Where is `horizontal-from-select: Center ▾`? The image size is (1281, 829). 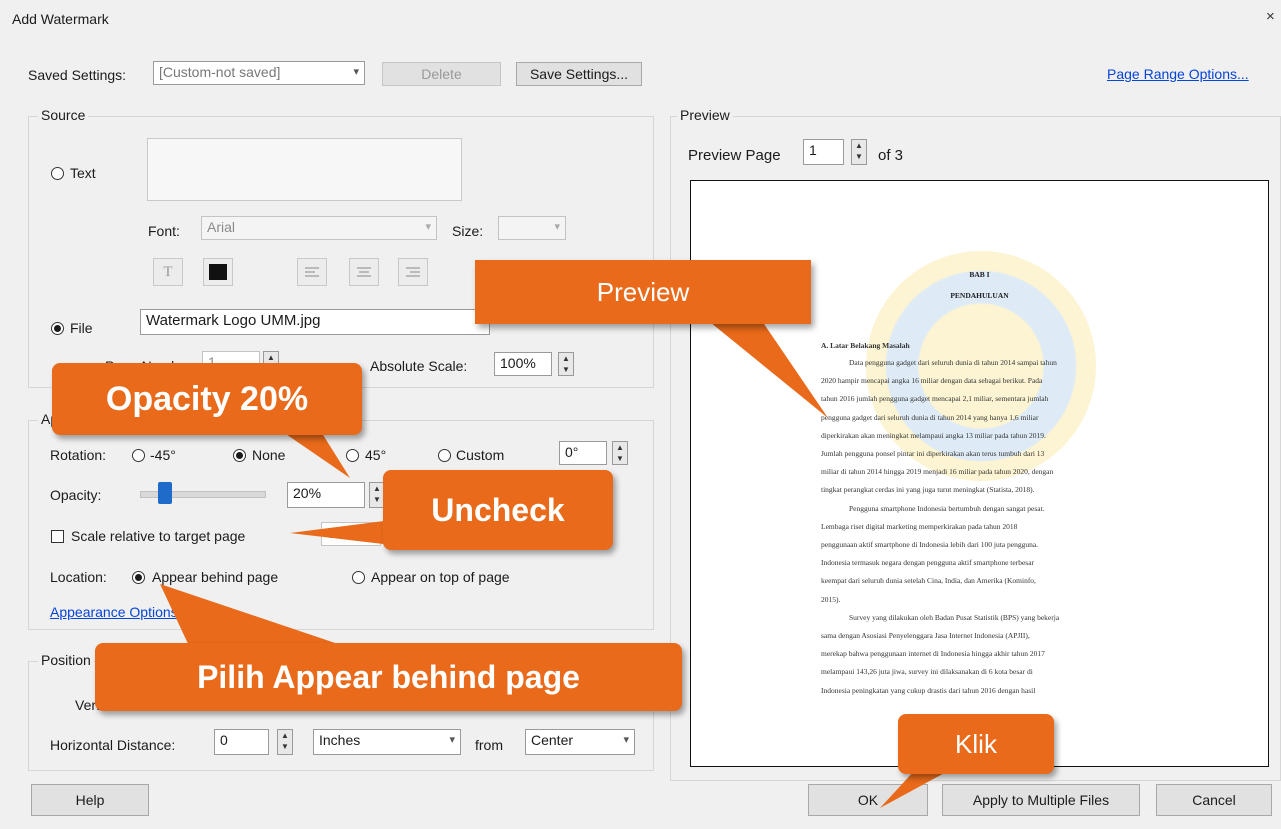
horizontal-from-select: Center ▾ is located at coordinates (580, 742).